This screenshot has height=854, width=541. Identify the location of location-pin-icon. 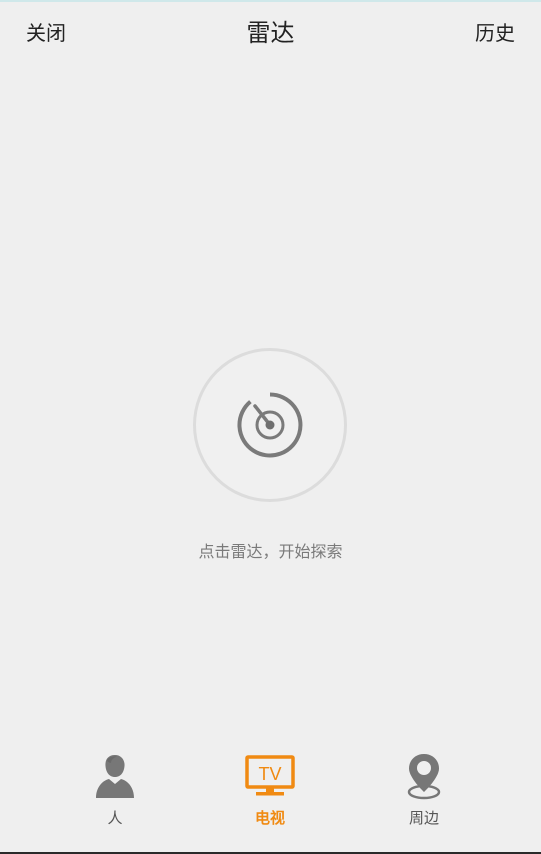
(424, 777).